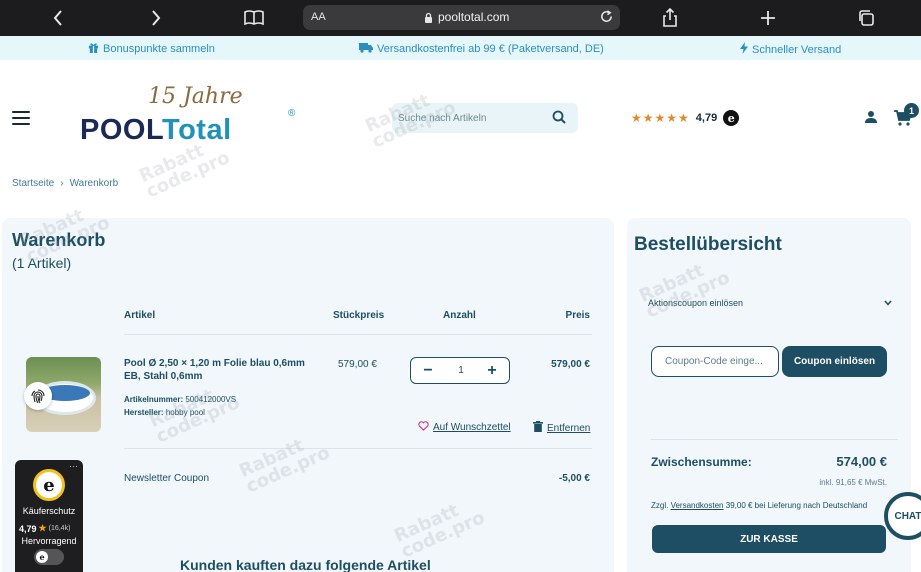 This screenshot has width=921, height=572. What do you see at coordinates (140, 315) in the screenshot?
I see `column-article: Artikel` at bounding box center [140, 315].